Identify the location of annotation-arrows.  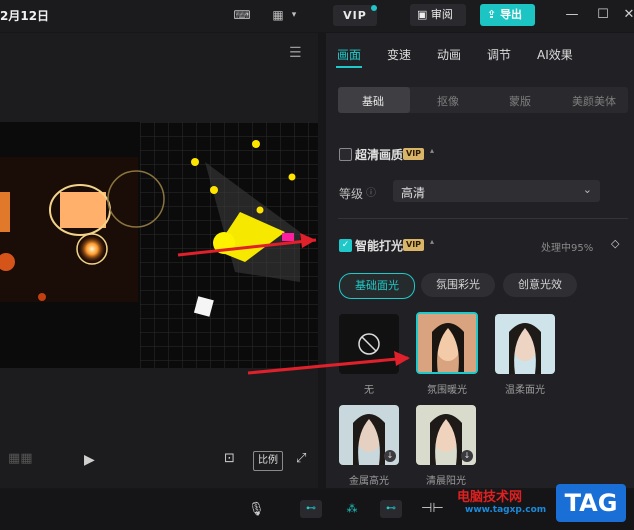
(293, 304).